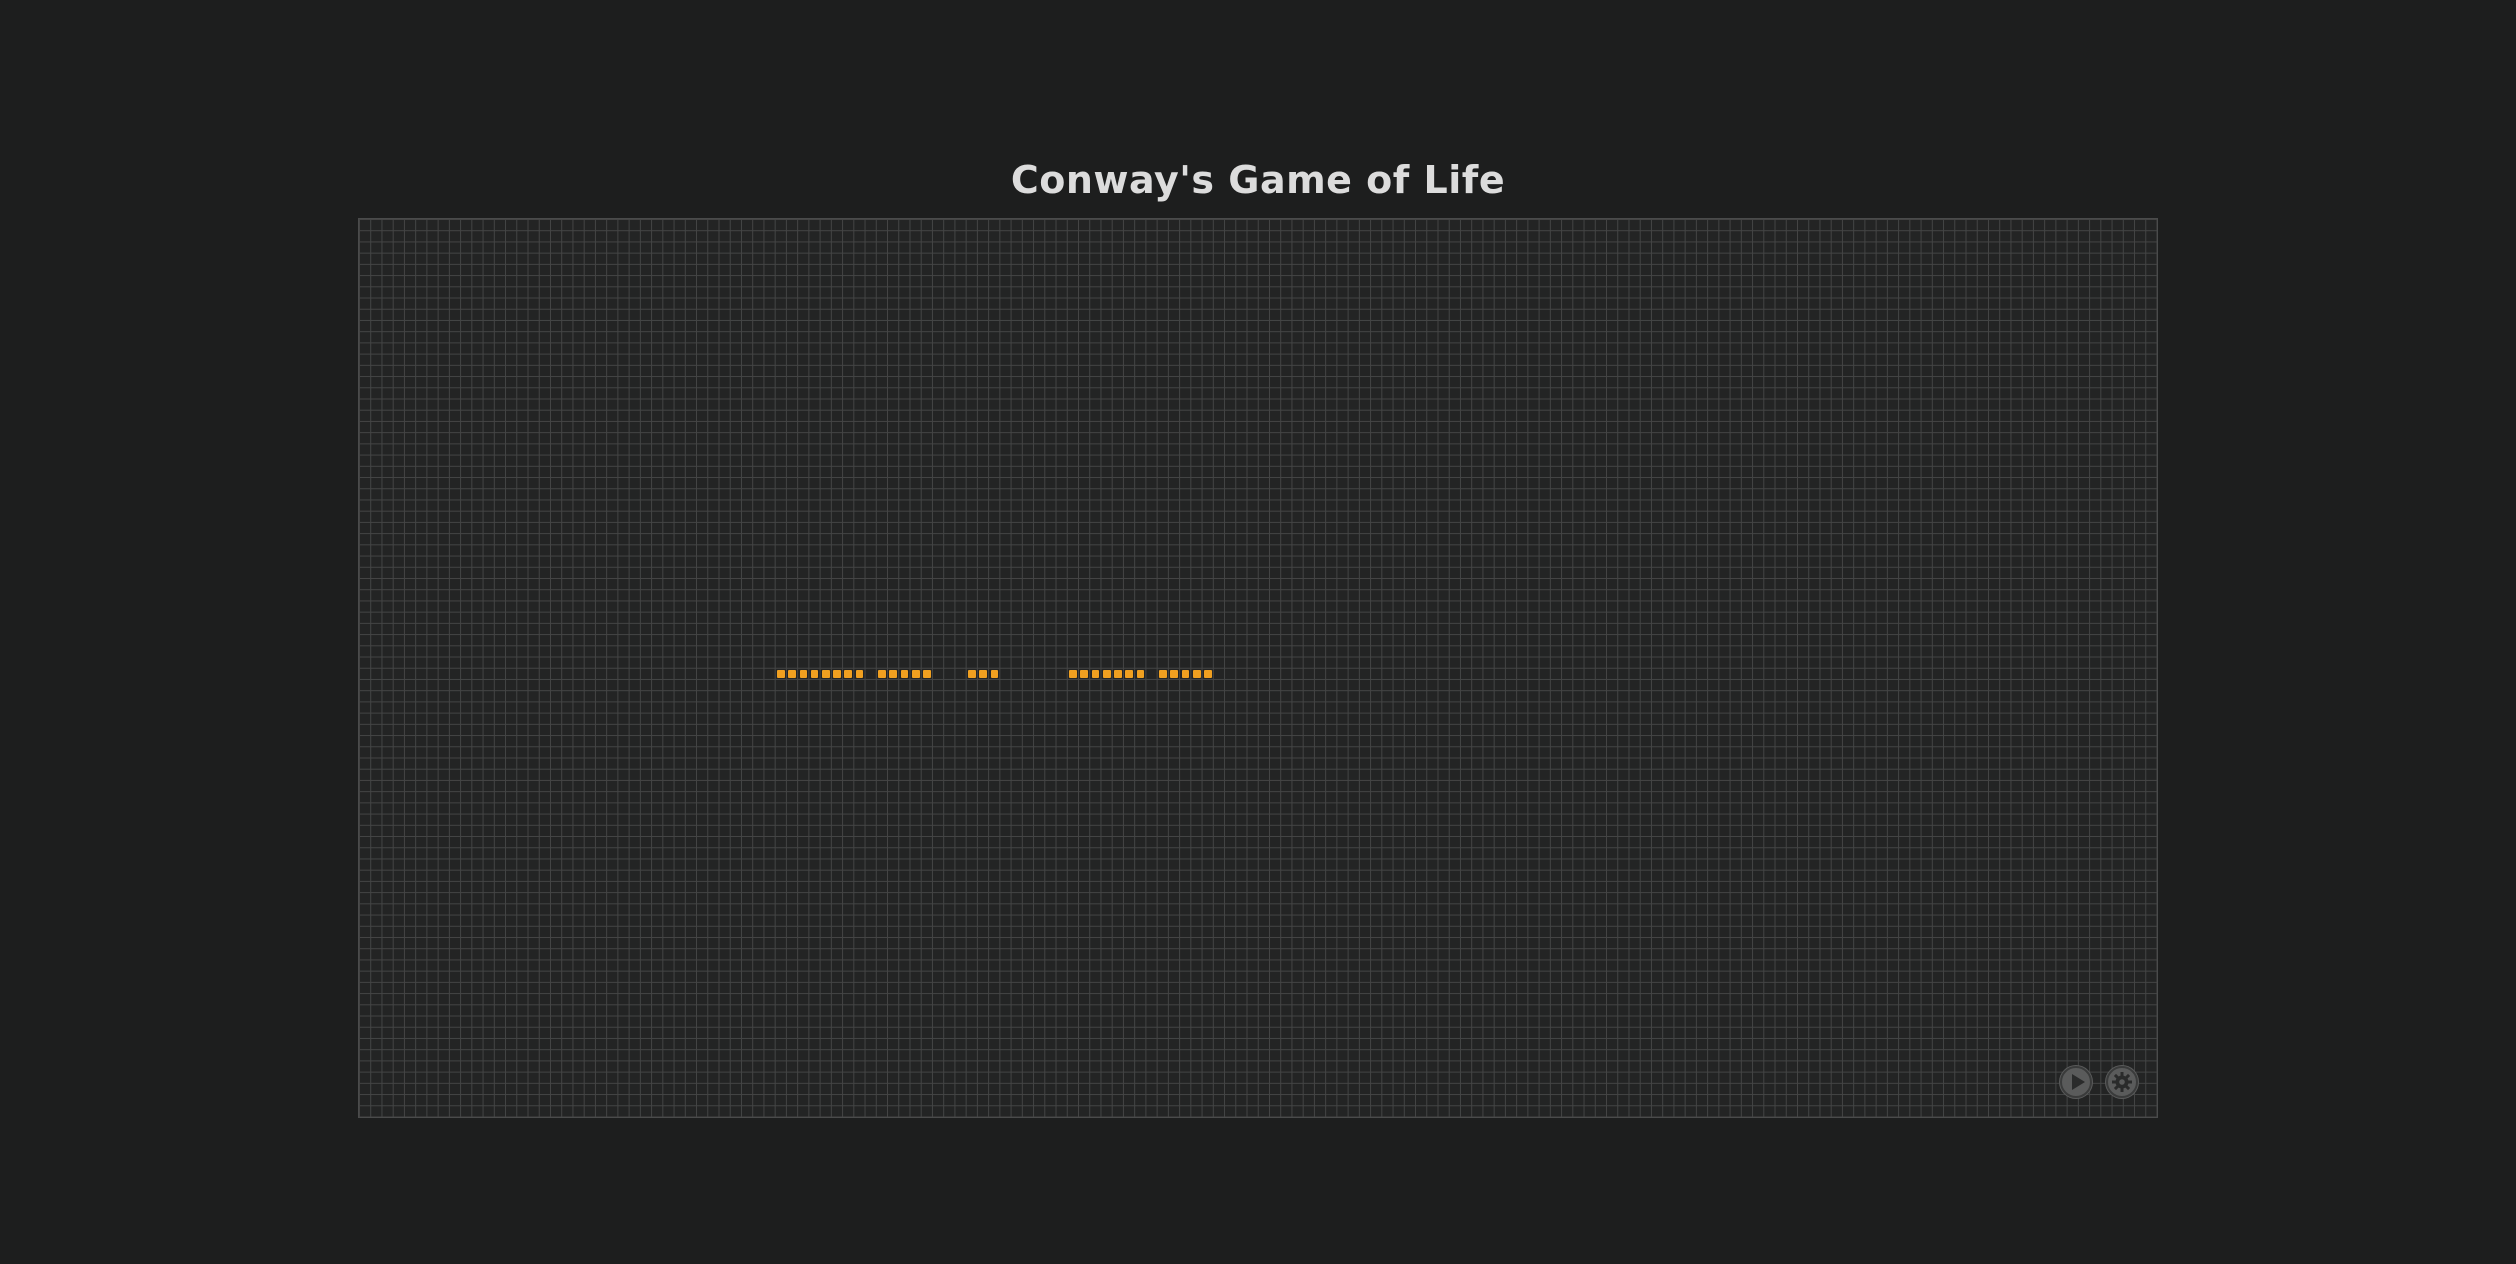  I want to click on gear-icon, so click(2122, 1082).